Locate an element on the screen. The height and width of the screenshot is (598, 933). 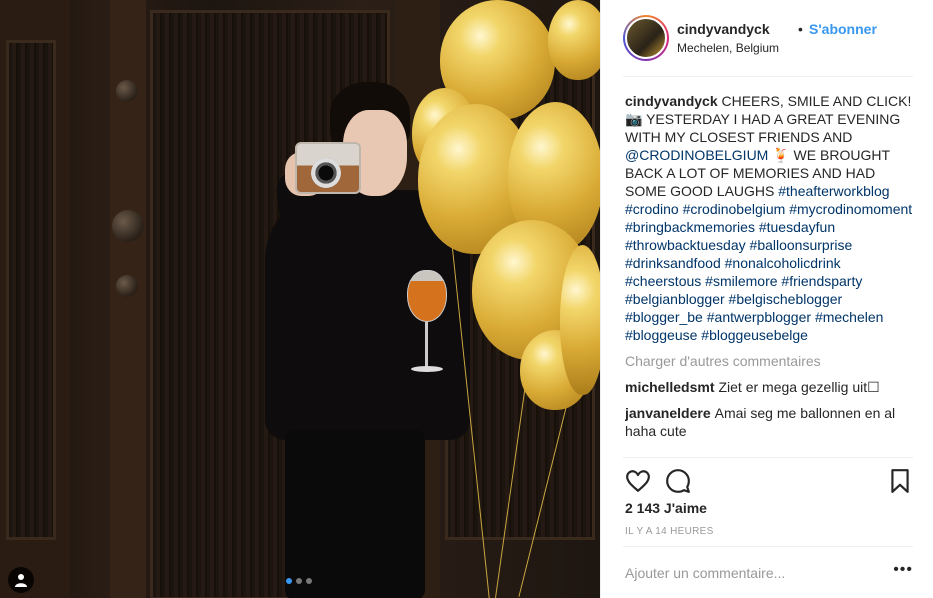
comment-icon is located at coordinates (678, 481).